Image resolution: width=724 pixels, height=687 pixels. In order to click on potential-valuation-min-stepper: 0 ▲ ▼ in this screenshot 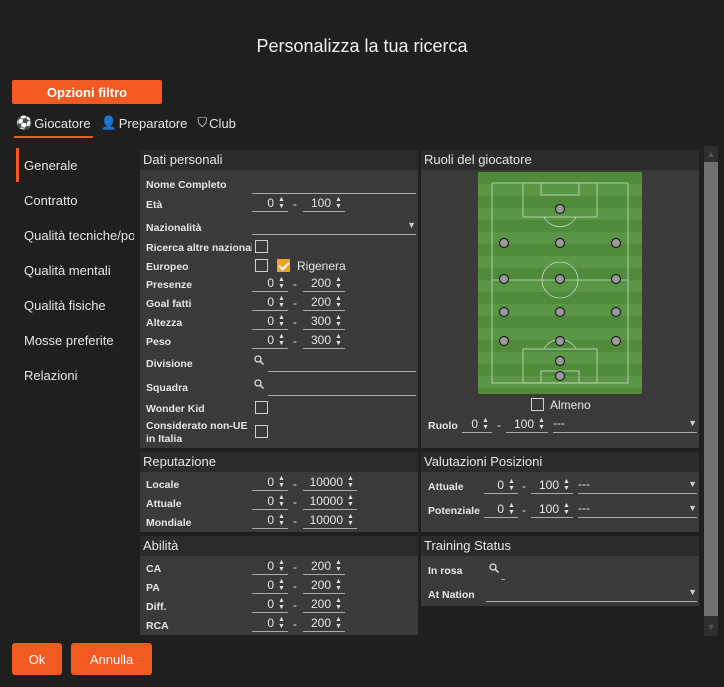, I will do `click(501, 509)`.